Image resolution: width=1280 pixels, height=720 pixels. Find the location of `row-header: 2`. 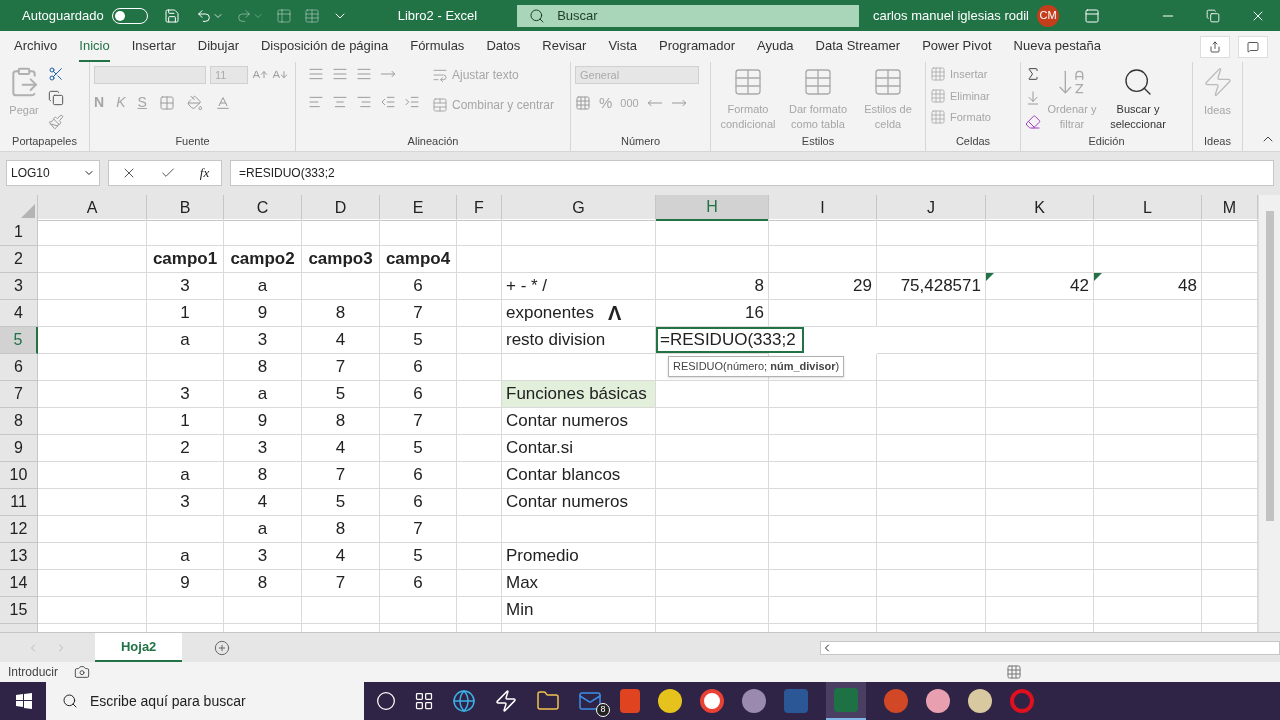

row-header: 2 is located at coordinates (19, 259).